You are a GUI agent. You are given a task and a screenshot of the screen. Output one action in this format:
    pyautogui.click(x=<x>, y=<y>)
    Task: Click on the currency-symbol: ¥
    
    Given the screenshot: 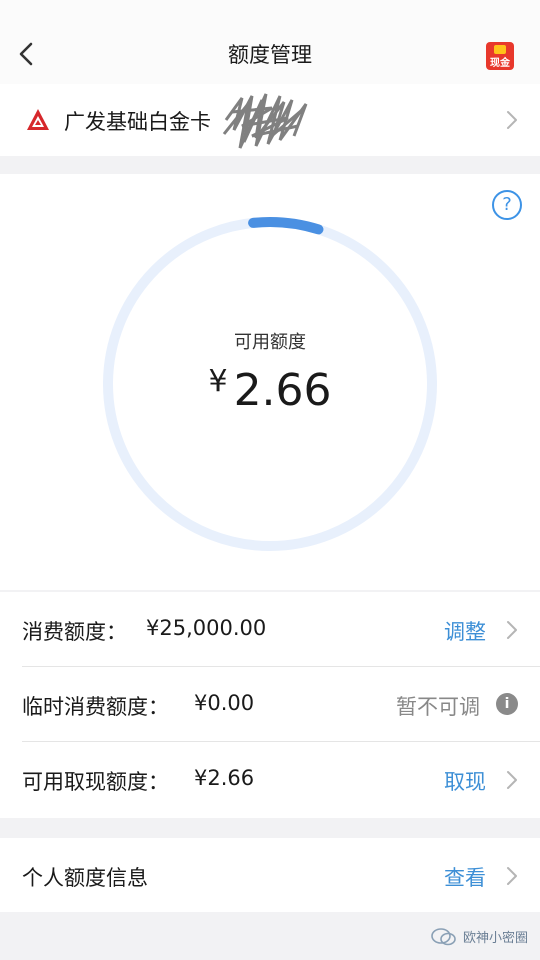 What is the action you would take?
    pyautogui.click(x=218, y=381)
    